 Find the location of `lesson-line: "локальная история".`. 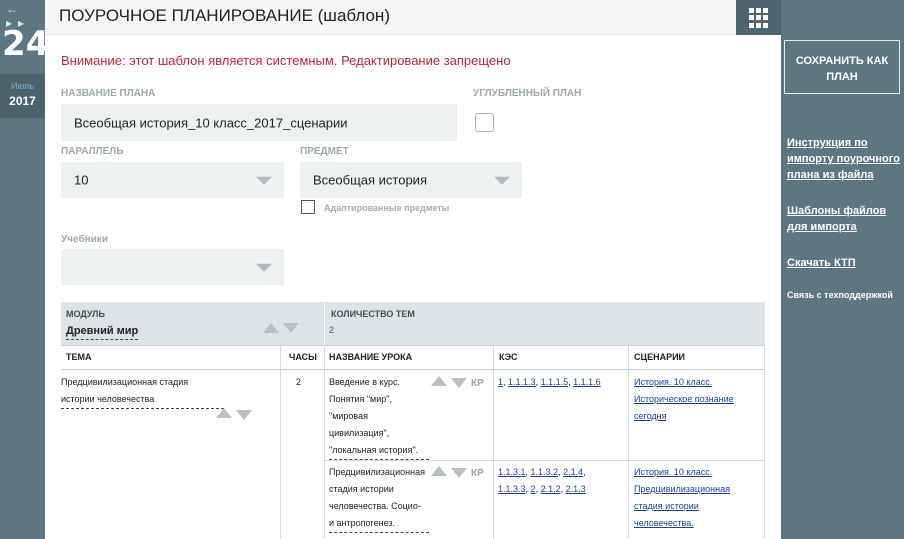

lesson-line: "локальная история". is located at coordinates (379, 451).